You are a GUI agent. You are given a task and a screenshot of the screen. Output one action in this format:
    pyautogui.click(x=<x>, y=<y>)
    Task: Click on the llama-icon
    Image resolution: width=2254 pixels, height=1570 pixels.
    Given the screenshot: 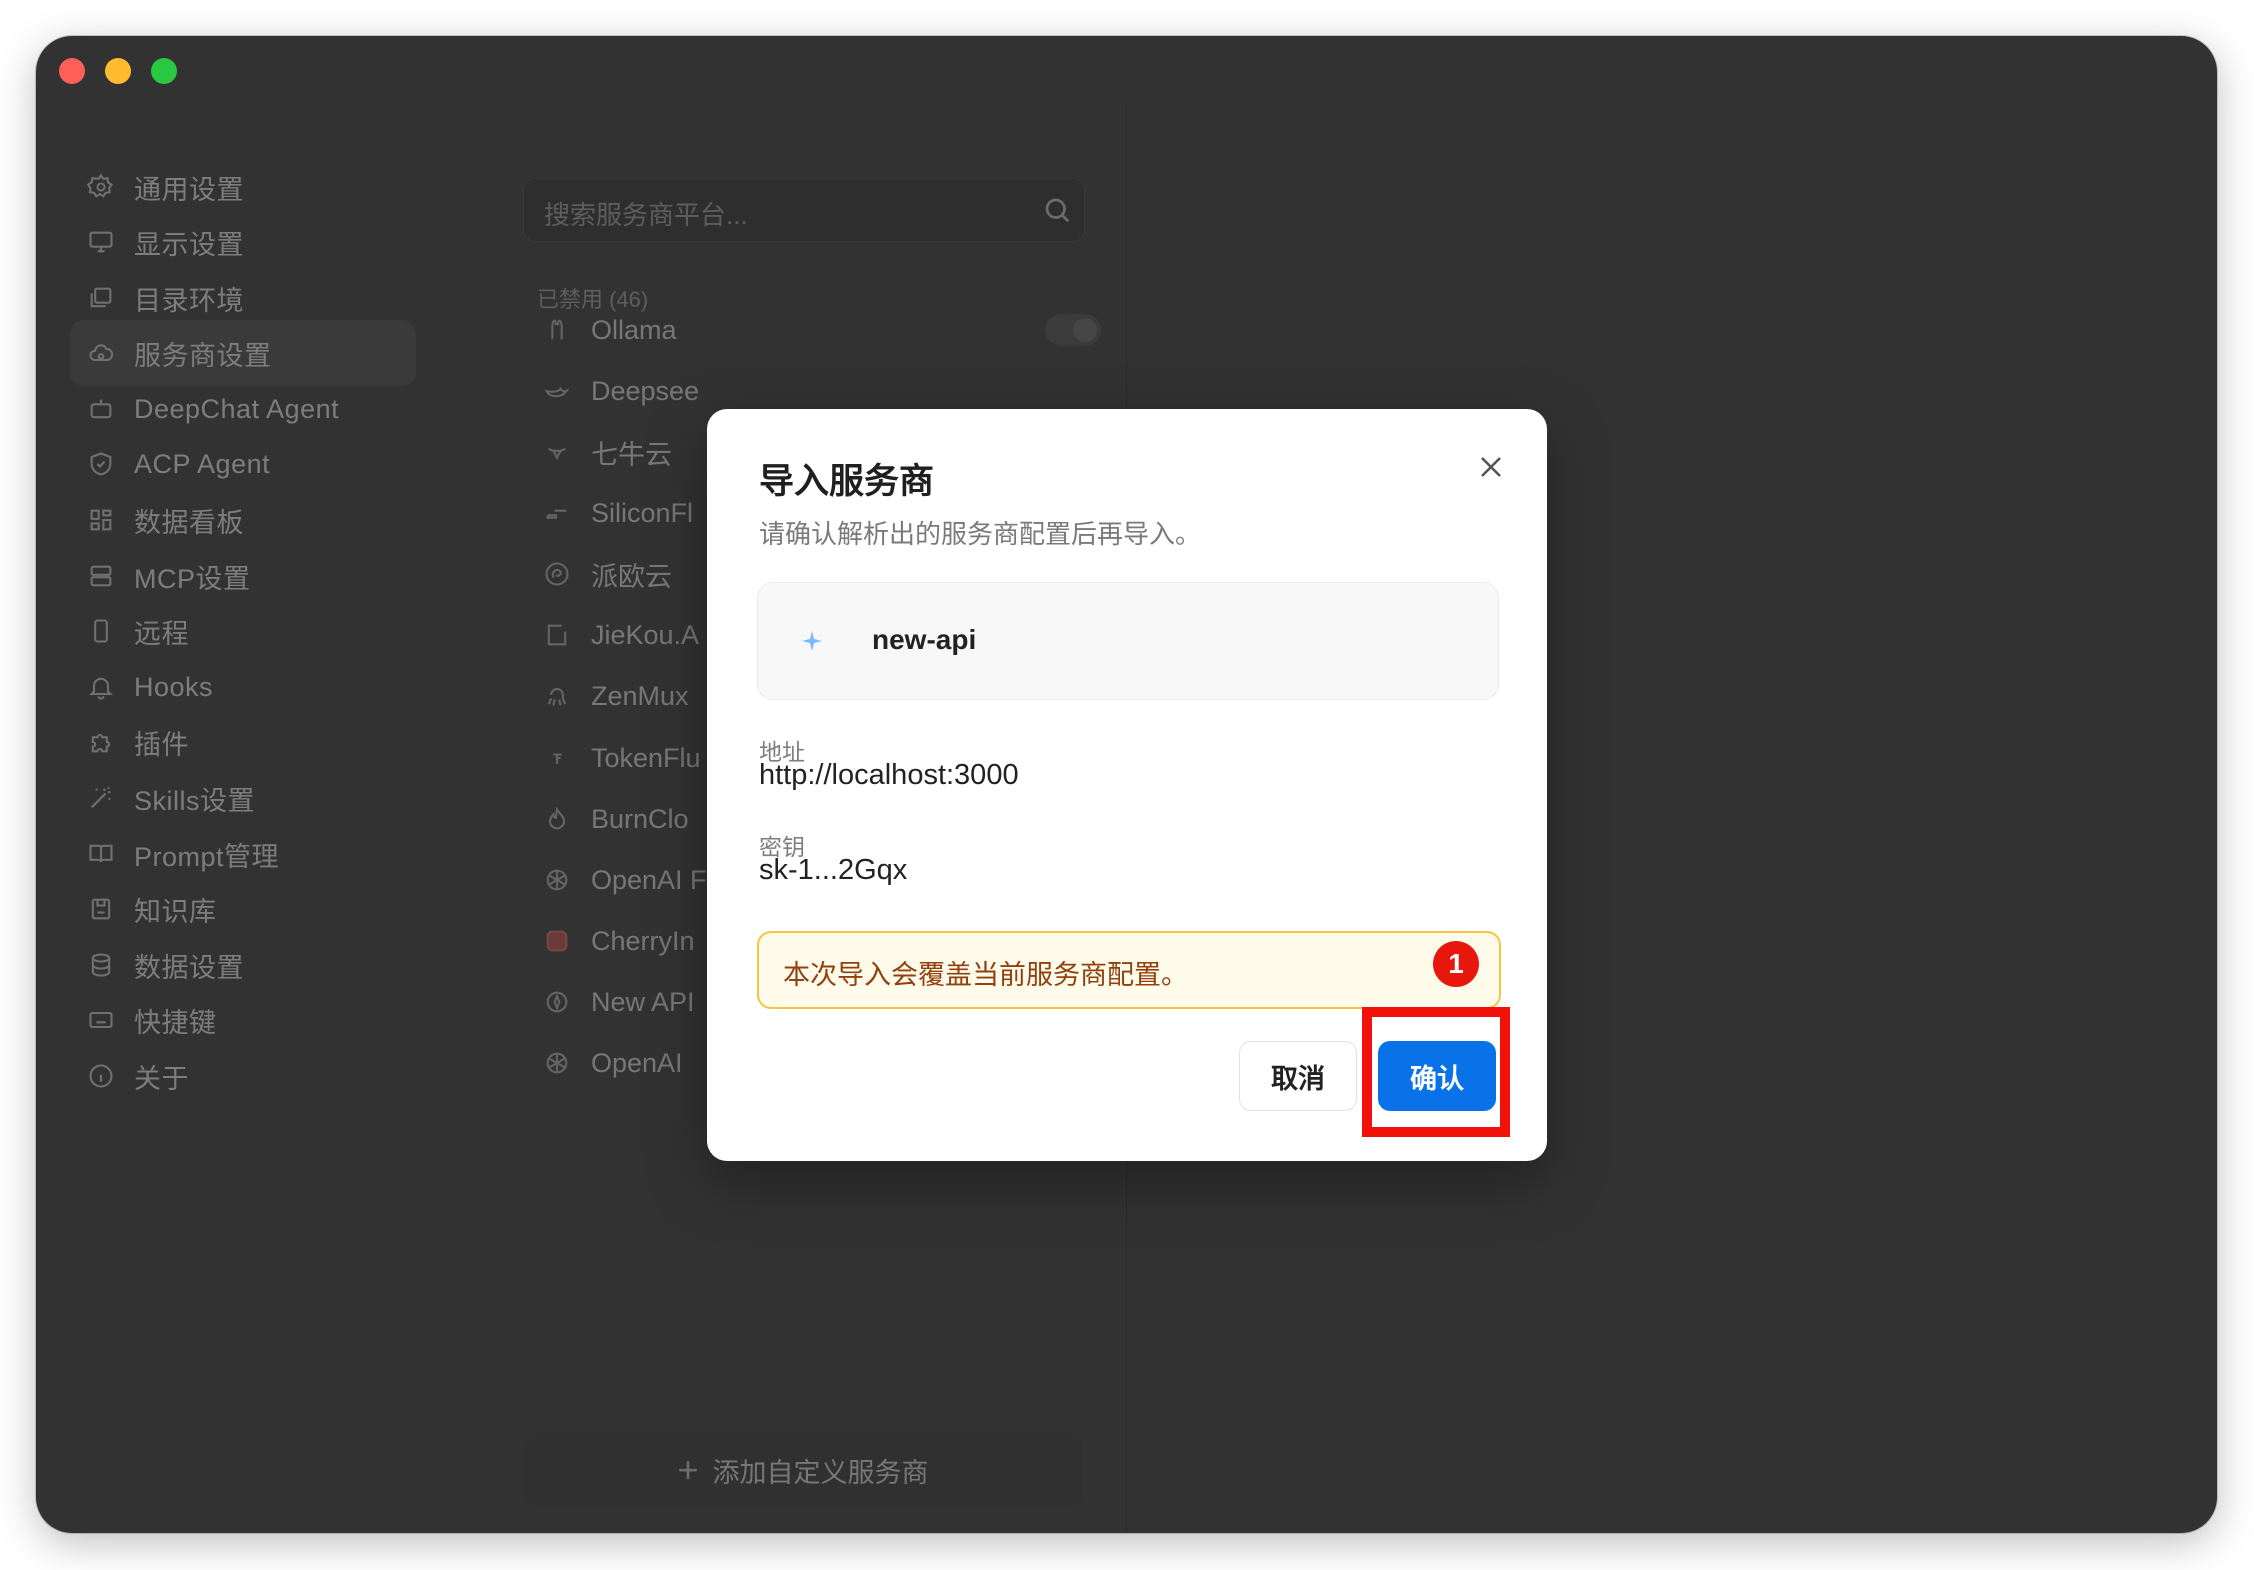 What is the action you would take?
    pyautogui.click(x=557, y=330)
    